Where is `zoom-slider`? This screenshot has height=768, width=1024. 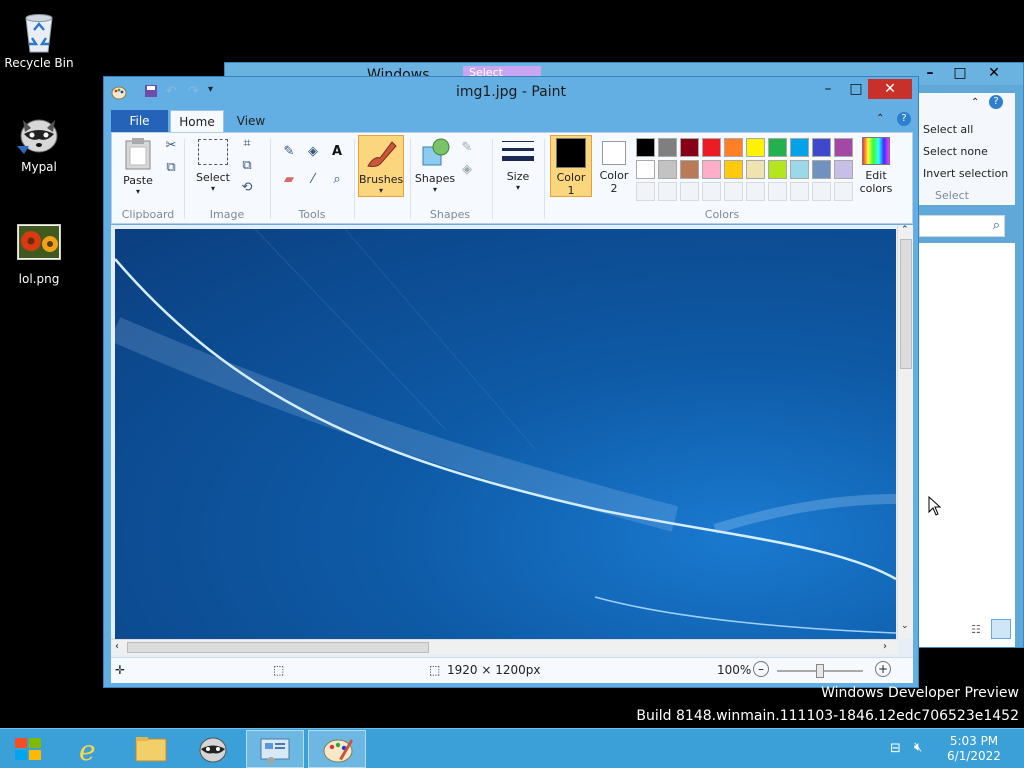 zoom-slider is located at coordinates (820, 671).